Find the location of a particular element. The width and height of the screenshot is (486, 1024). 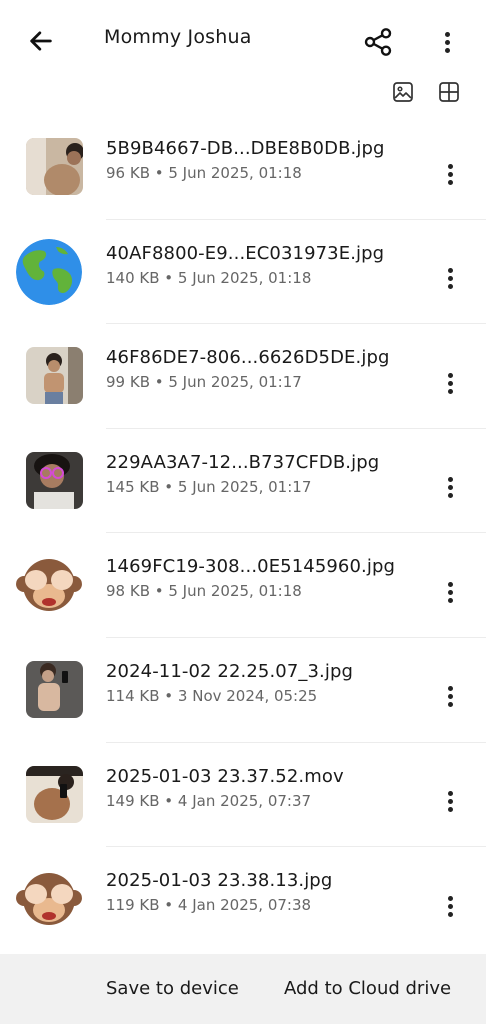

view-toggle-row is located at coordinates (243, 93).